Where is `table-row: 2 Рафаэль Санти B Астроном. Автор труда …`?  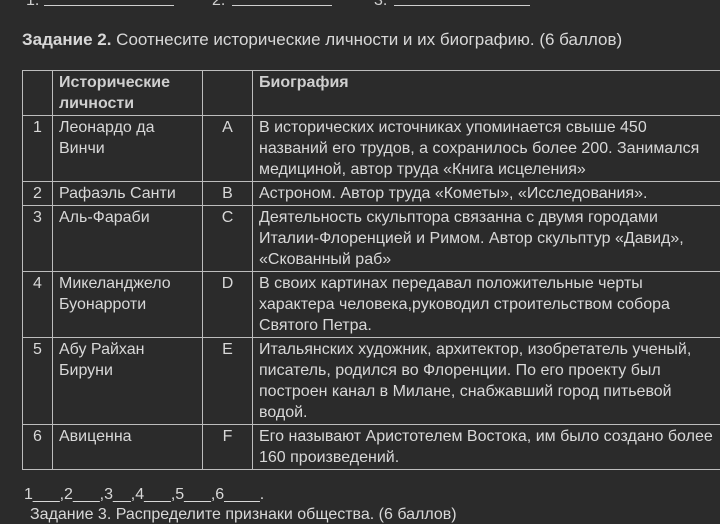
table-row: 2 Рафаэль Санти B Астроном. Автор труда … is located at coordinates (371, 194).